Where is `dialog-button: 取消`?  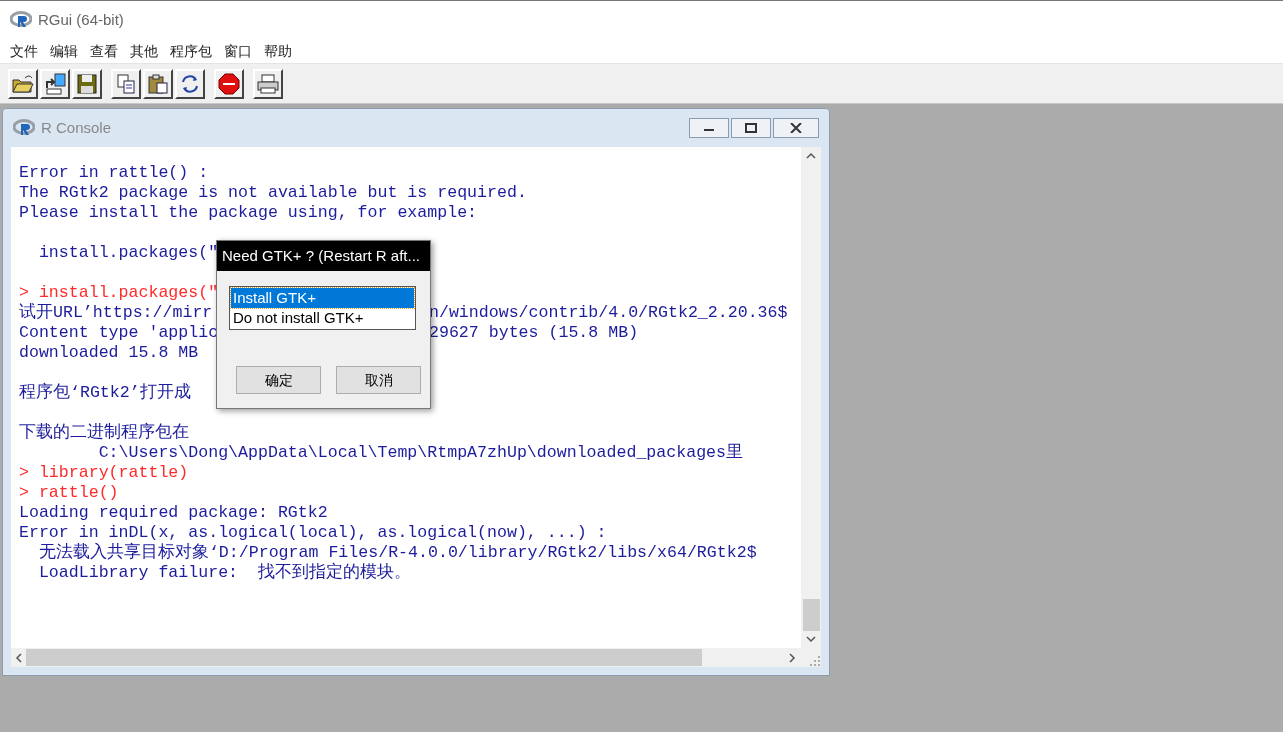 dialog-button: 取消 is located at coordinates (378, 380).